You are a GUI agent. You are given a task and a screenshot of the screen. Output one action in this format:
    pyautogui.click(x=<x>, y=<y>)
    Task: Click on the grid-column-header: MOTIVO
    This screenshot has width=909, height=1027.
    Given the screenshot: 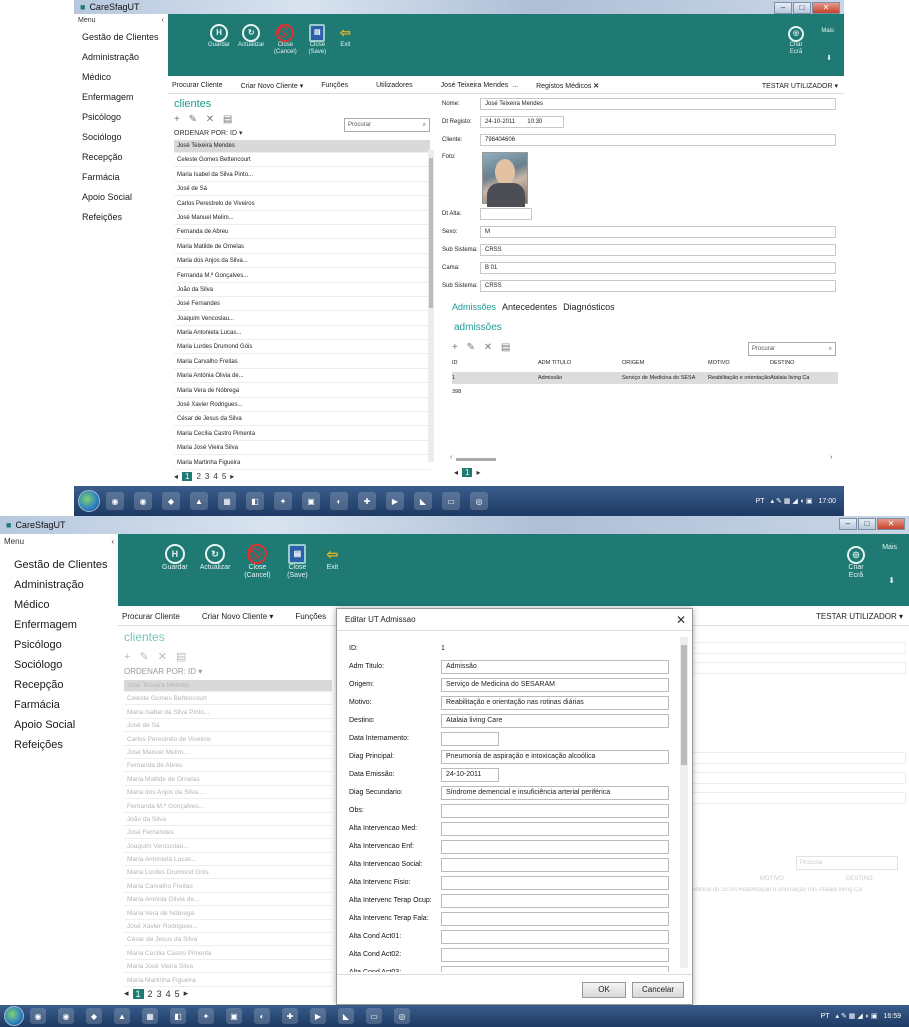 What is the action you would take?
    pyautogui.click(x=739, y=365)
    